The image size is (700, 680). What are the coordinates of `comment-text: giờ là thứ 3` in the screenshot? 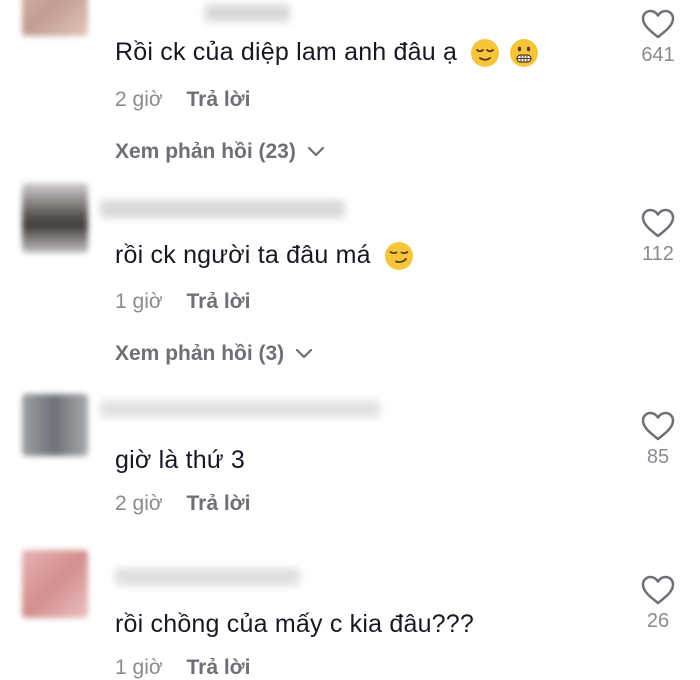 It's located at (180, 460).